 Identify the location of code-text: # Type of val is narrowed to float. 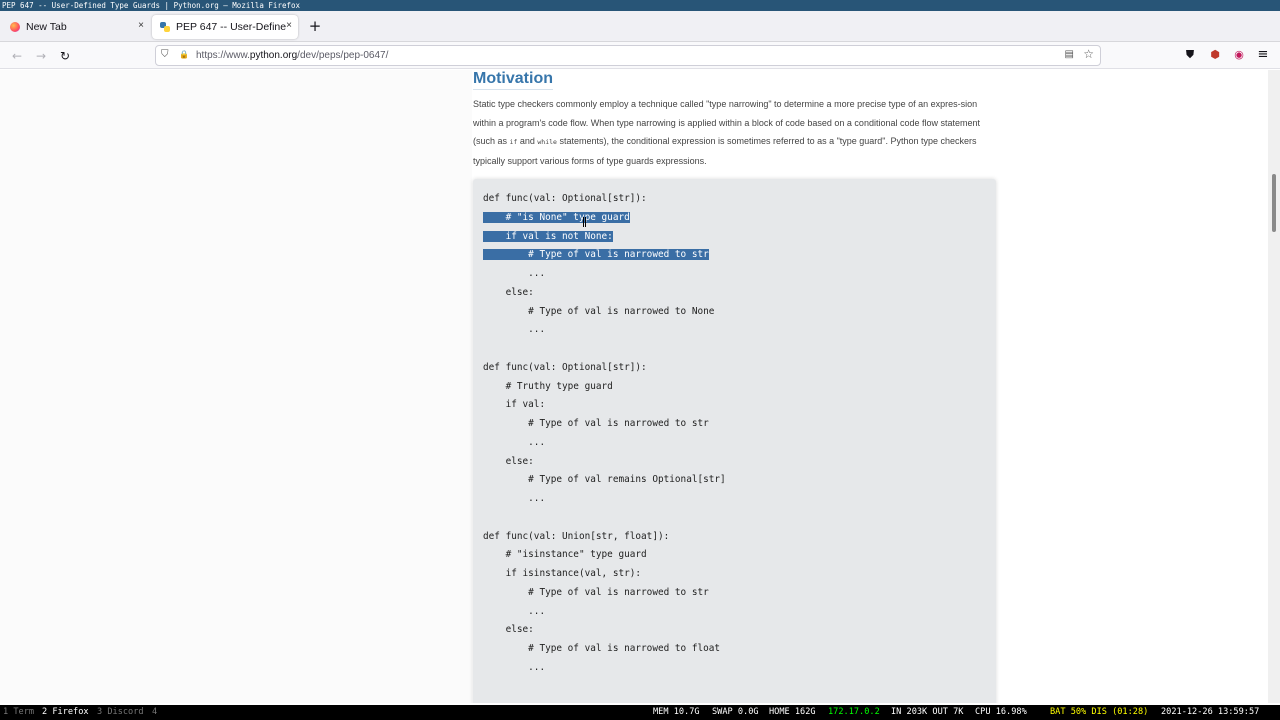
(602, 648).